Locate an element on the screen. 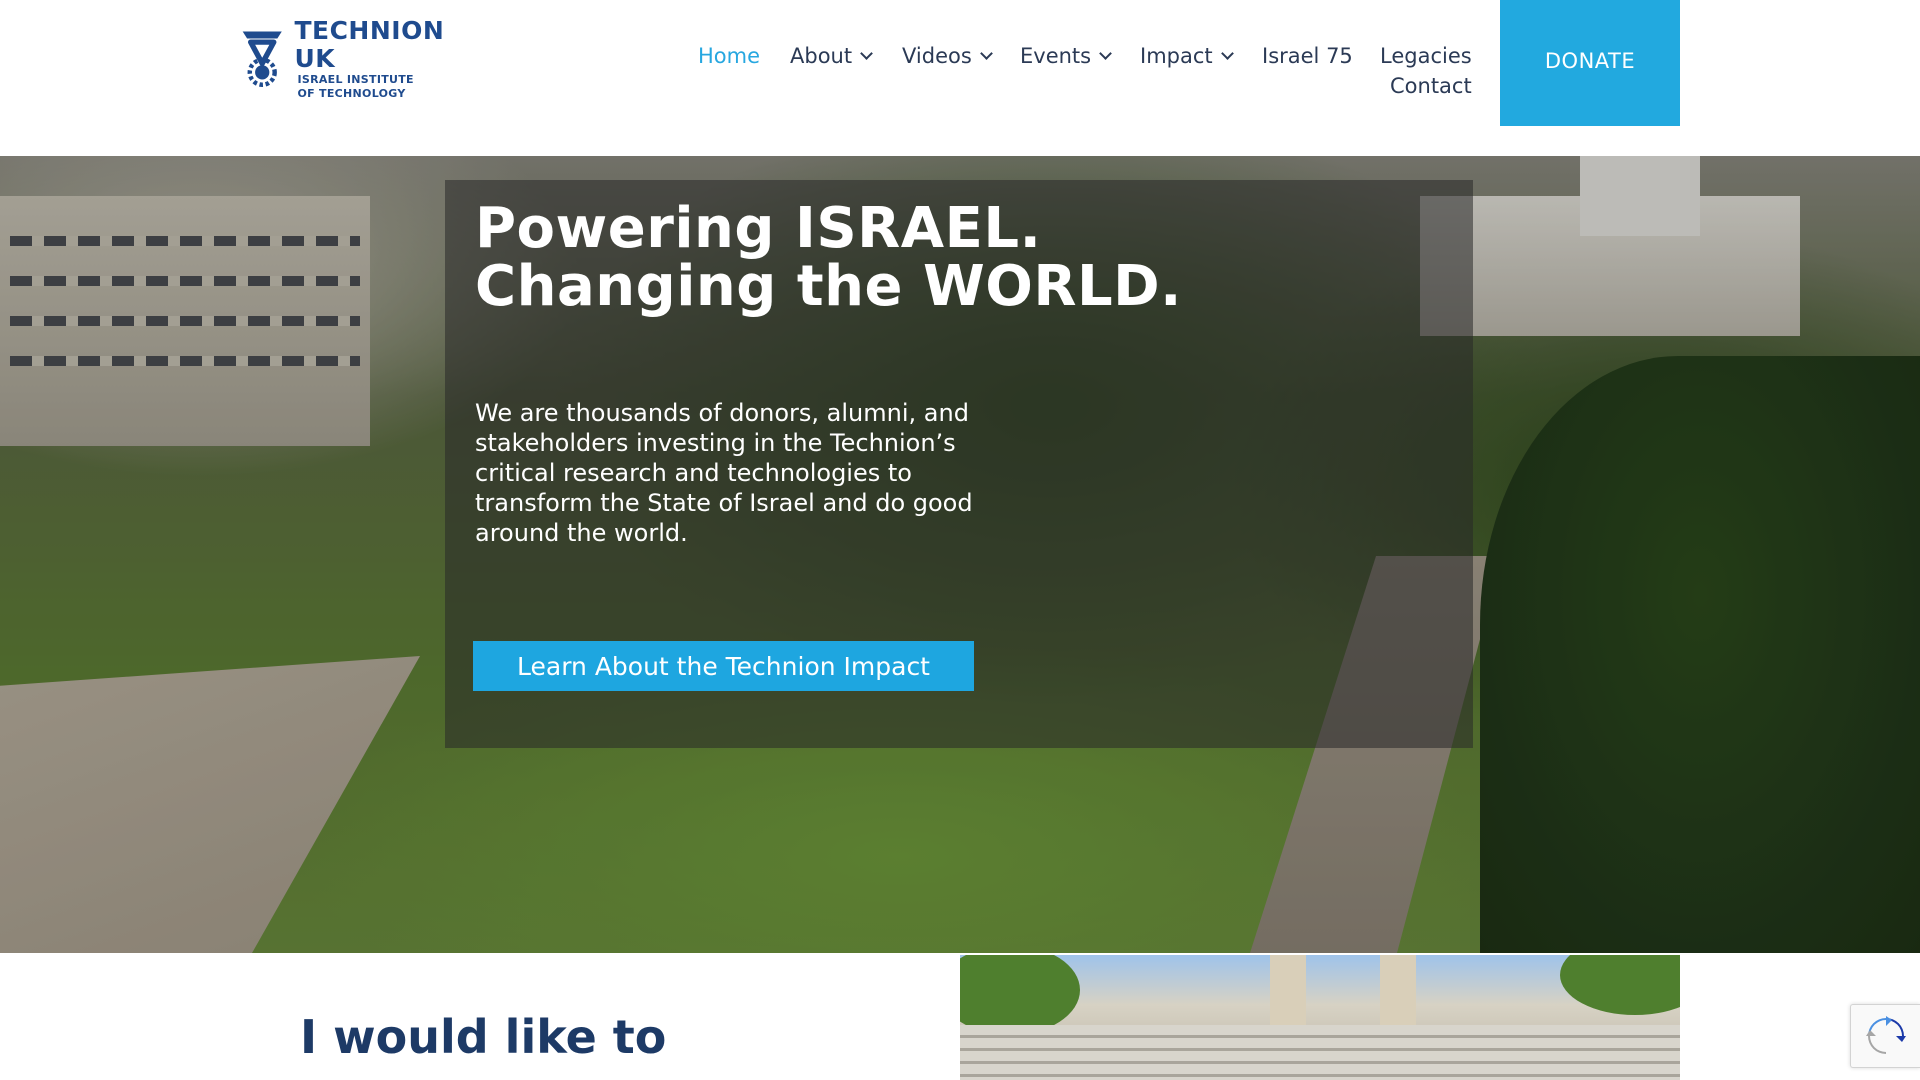 The image size is (1920, 1080). campus-amphitheater-image is located at coordinates (1320, 1017).